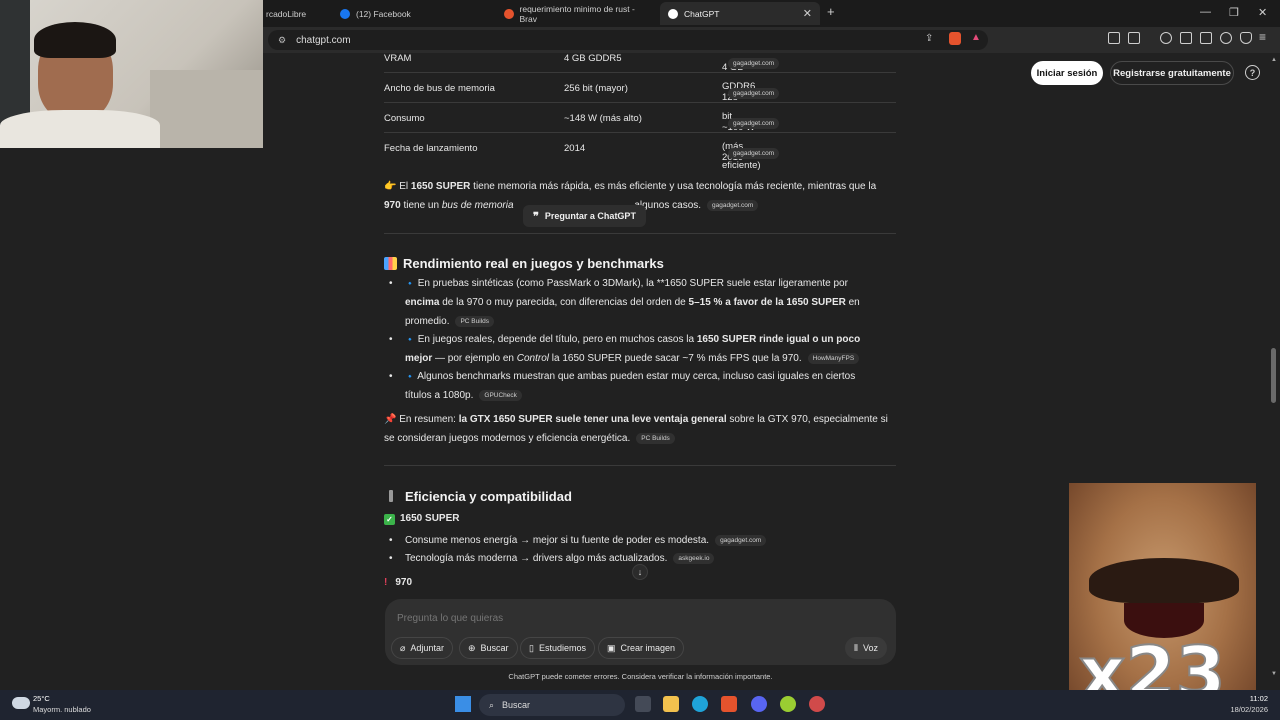 This screenshot has width=1280, height=720. Describe the element at coordinates (412, 13) in the screenshot. I see `tab-facebook: (12) Facebook` at that location.